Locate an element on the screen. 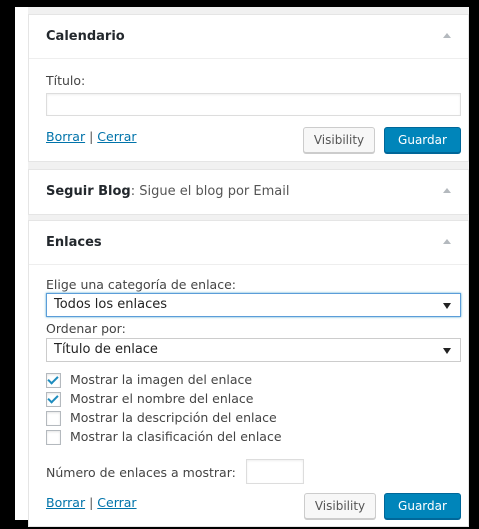  links-widget-header: Enlaces is located at coordinates (248, 243).